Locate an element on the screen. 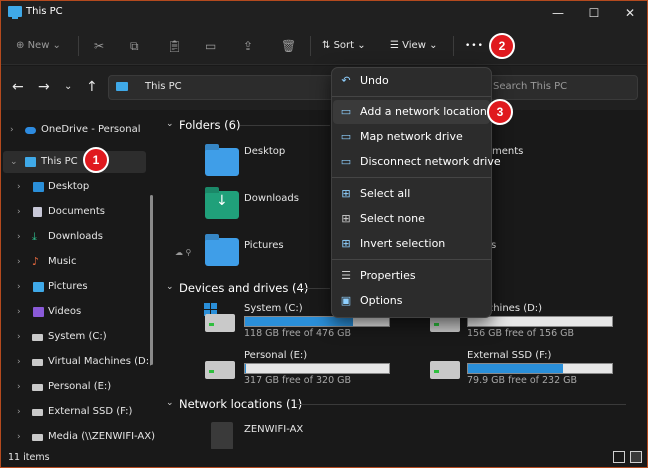  window-title: This PC is located at coordinates (44, 11).